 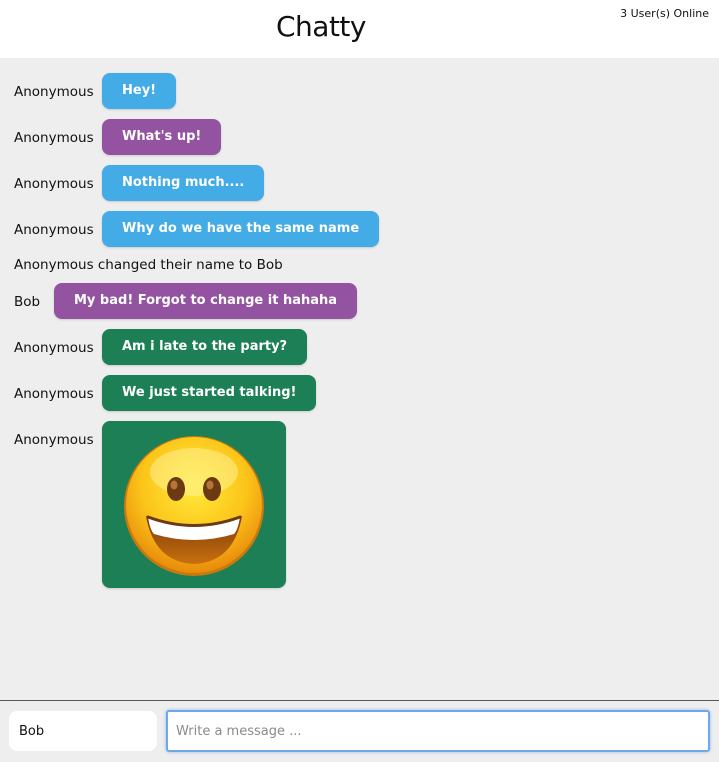 I want to click on name-change-notification: Anonymous changed their name to Bob, so click(x=148, y=265).